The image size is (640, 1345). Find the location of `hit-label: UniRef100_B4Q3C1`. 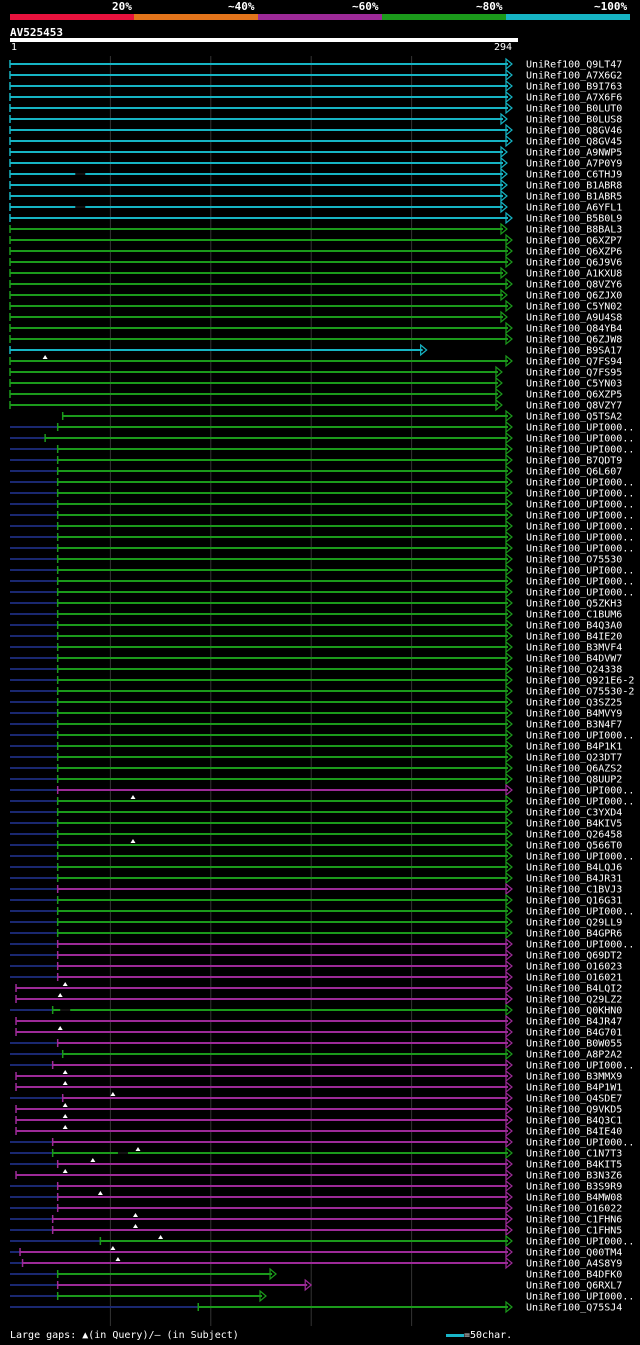

hit-label: UniRef100_B4Q3C1 is located at coordinates (574, 1121).